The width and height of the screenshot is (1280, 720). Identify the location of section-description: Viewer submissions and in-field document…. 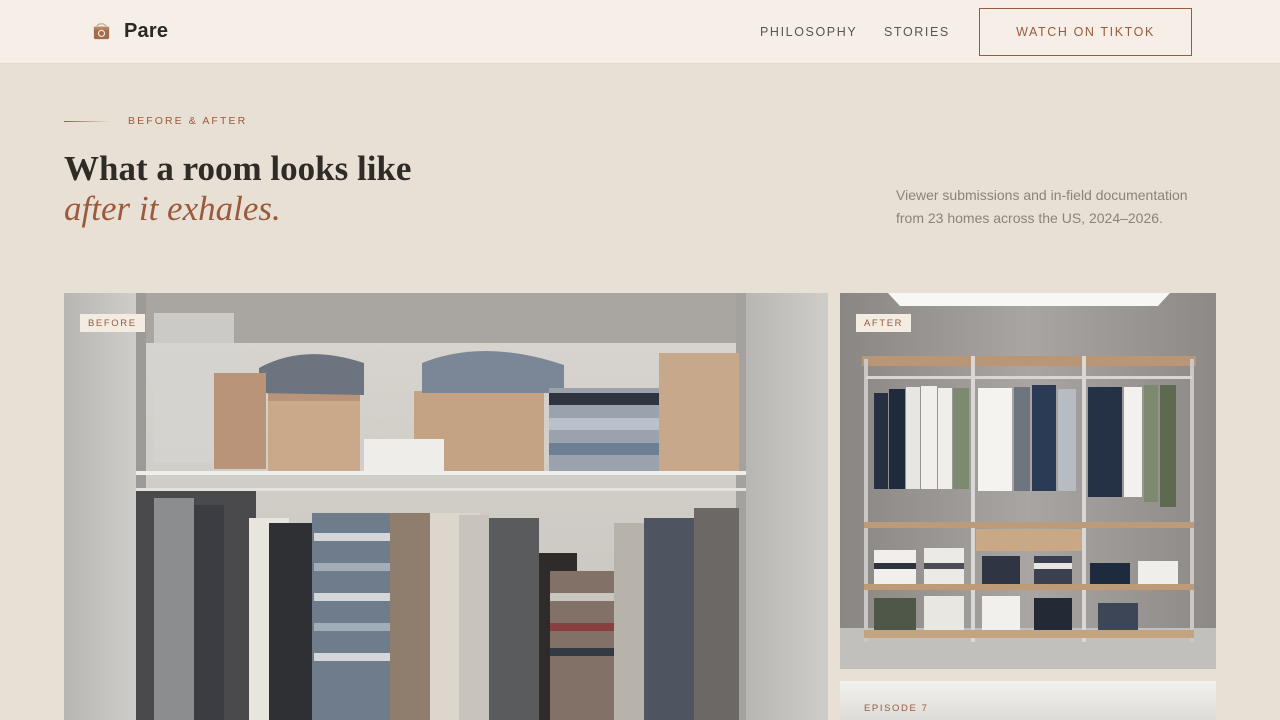
(1042, 206).